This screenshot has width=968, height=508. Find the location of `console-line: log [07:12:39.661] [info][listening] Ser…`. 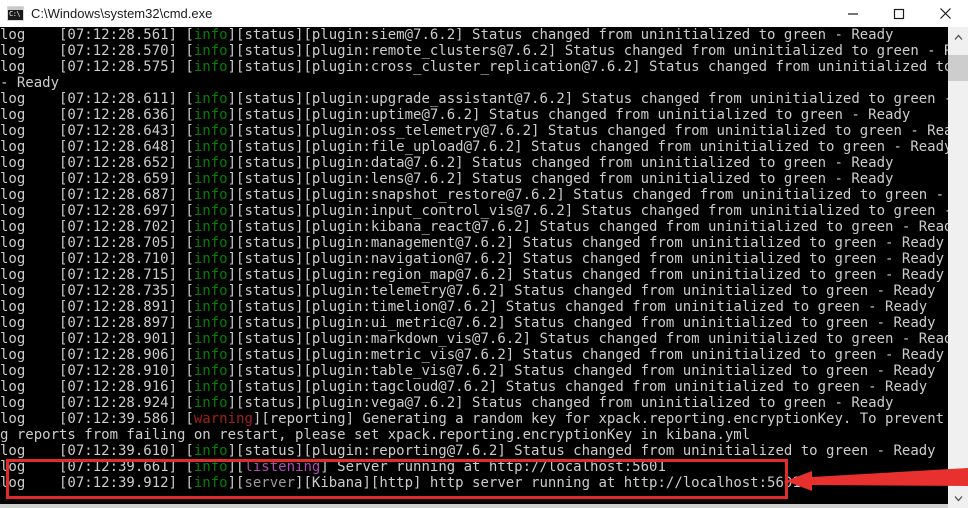

console-line: log [07:12:39.661] [info][listening] Ser… is located at coordinates (474, 467).